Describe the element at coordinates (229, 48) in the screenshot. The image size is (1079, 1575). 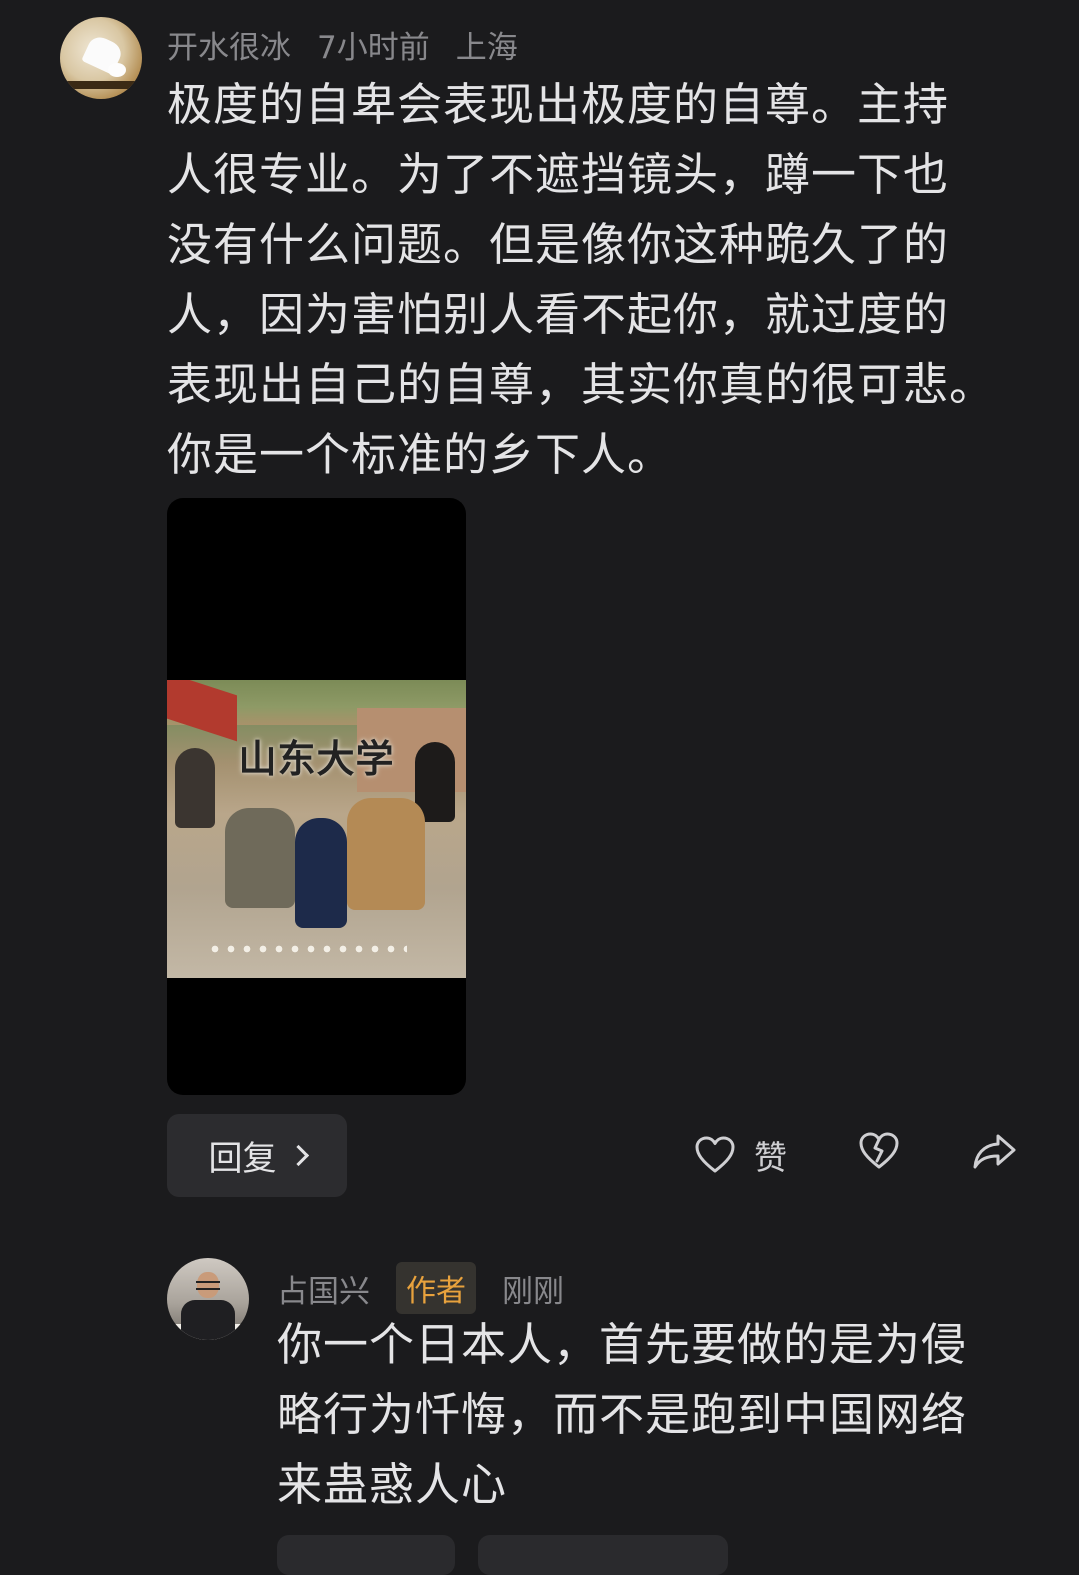
I see `commenter-name: 开水很冰` at that location.